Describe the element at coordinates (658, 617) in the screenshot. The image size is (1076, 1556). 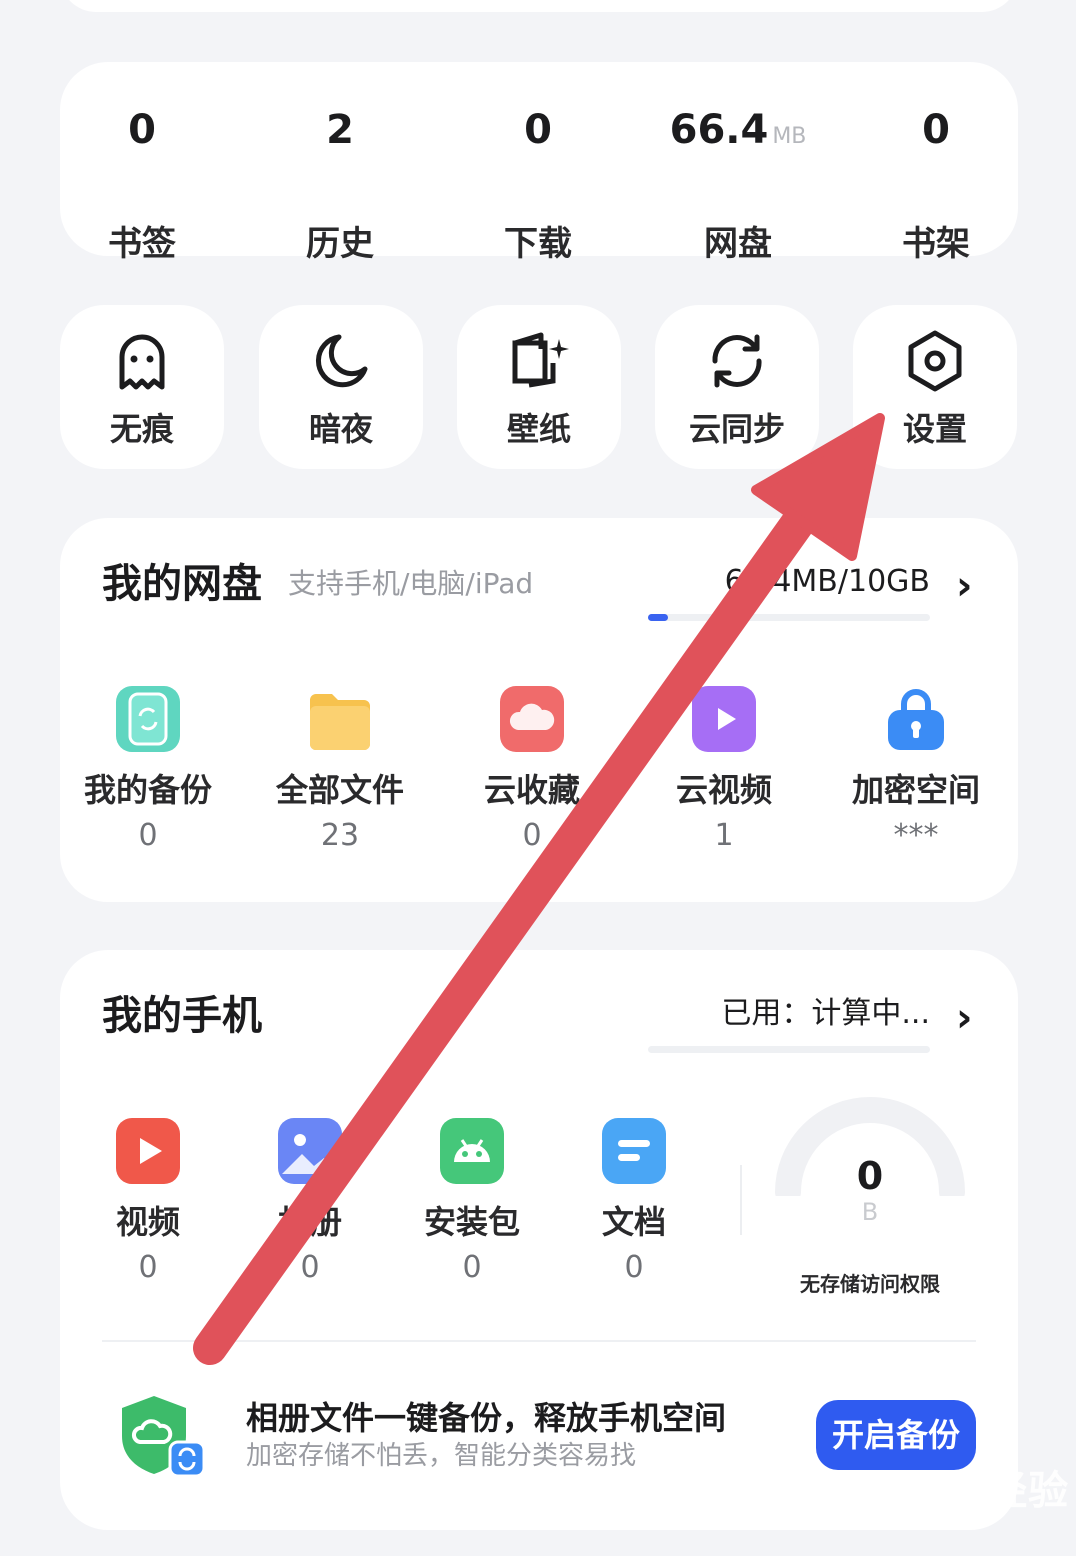
I see `cloud-usage-bar-fill` at that location.